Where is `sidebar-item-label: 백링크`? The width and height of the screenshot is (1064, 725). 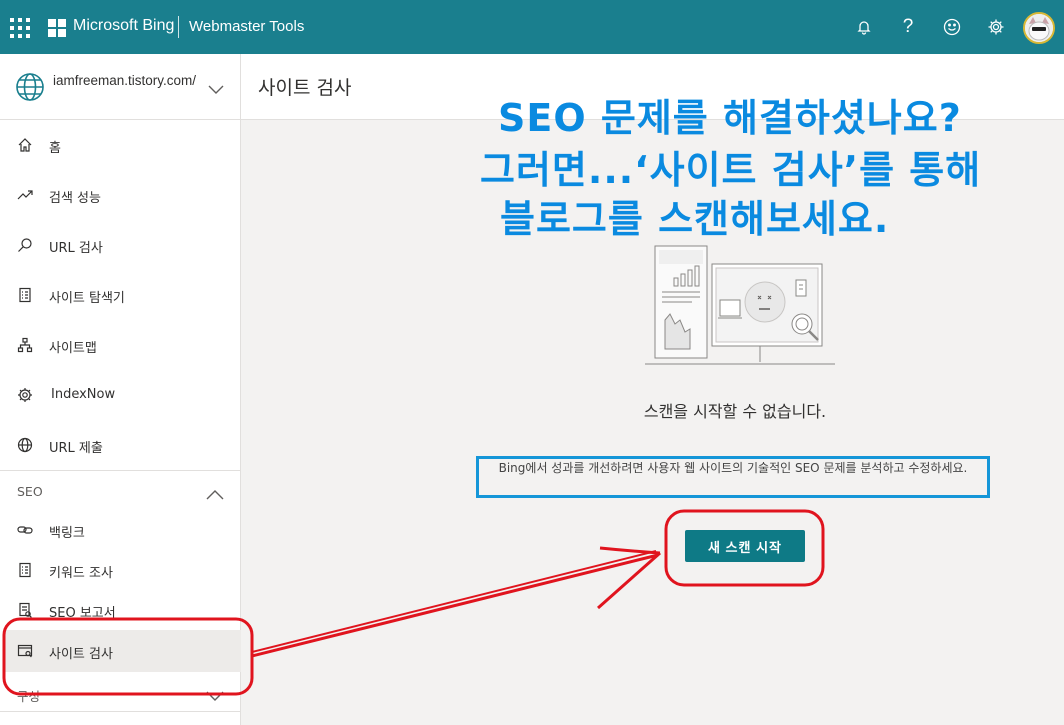
sidebar-item-label: 백링크 is located at coordinates (67, 533).